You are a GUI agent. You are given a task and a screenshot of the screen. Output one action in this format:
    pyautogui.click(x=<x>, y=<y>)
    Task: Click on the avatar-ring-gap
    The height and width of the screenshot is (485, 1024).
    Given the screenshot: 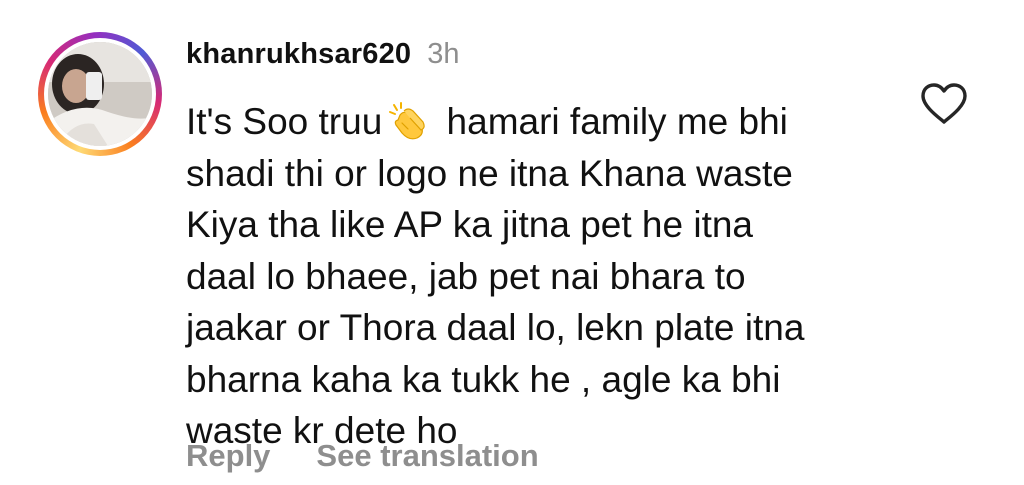 What is the action you would take?
    pyautogui.click(x=100, y=94)
    